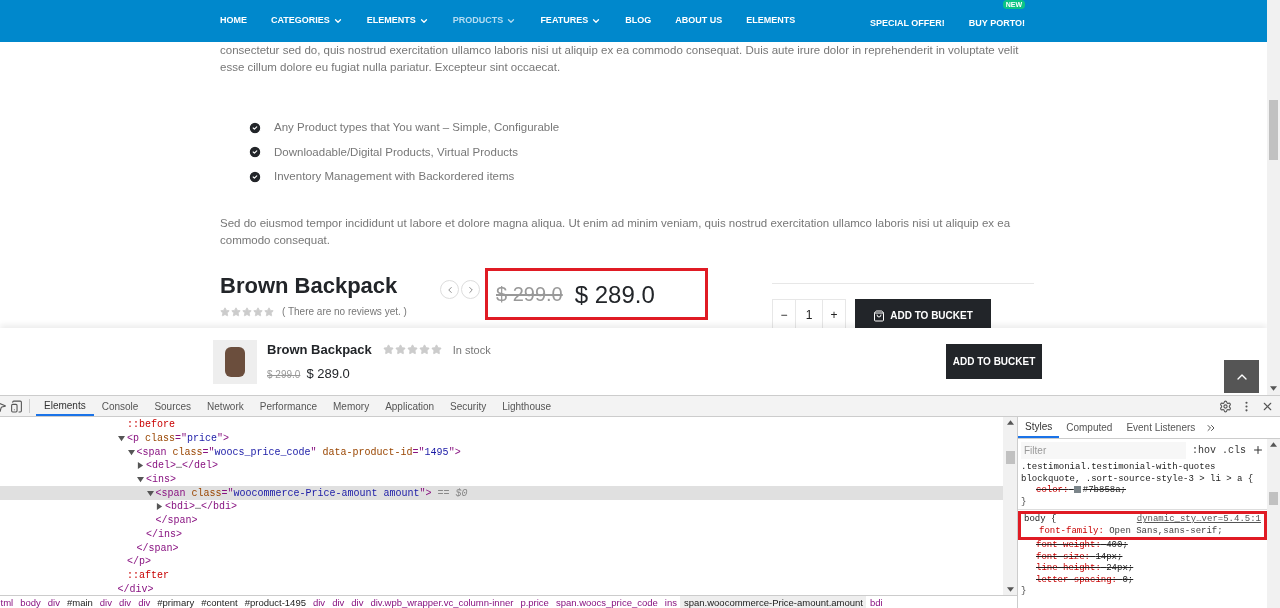 The image size is (1280, 608). I want to click on description-paragraph: Sed do eiusmod tempor incididunt ut labore et dolore magna aliqua. Ut enim ad minim veniam, quis nostrud exercitation ullamco laboris nisi ut aliquip ex ea commodo consequat., so click(616, 232).